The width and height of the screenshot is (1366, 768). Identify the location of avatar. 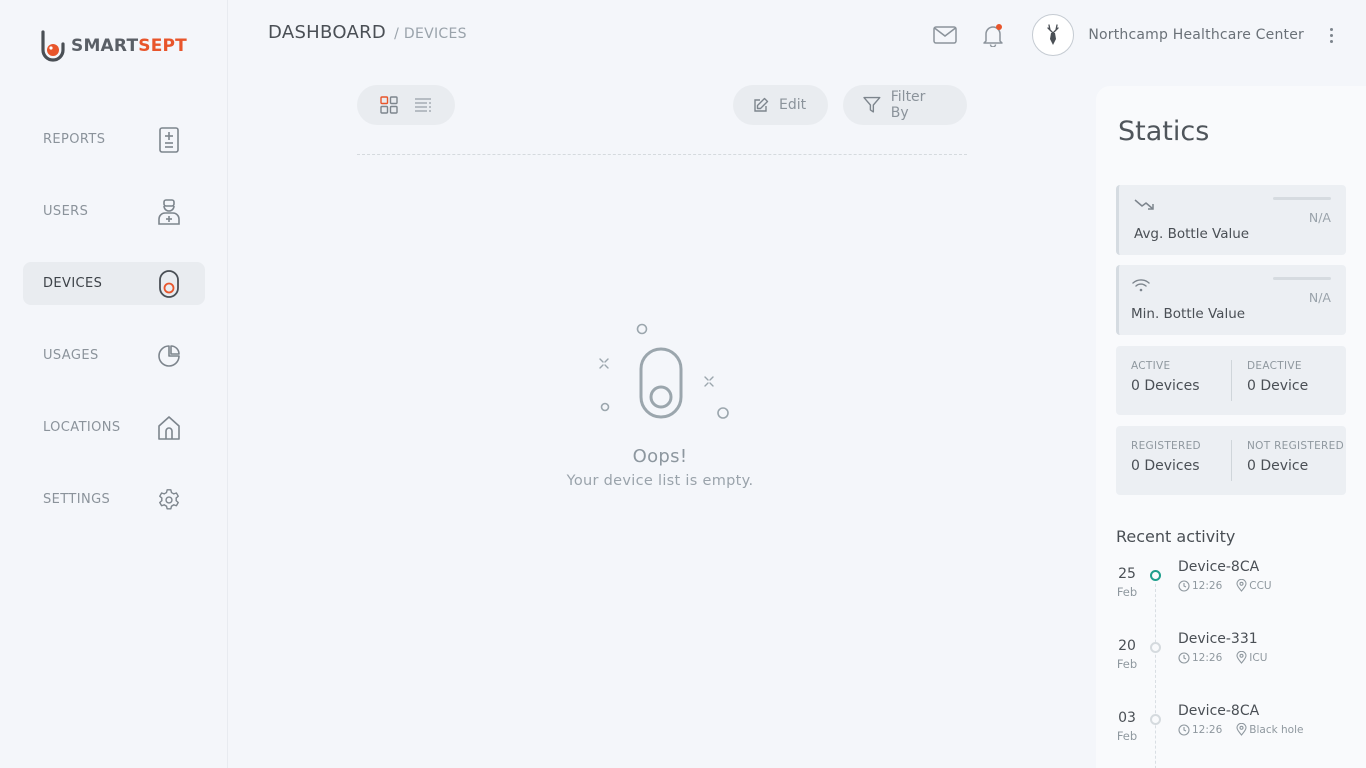
(1053, 35).